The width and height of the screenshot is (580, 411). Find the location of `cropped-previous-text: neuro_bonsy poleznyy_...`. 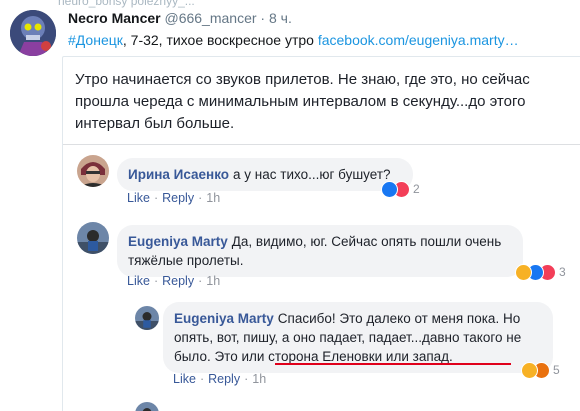

cropped-previous-text: neuro_bonsy poleznyy_... is located at coordinates (126, 4).